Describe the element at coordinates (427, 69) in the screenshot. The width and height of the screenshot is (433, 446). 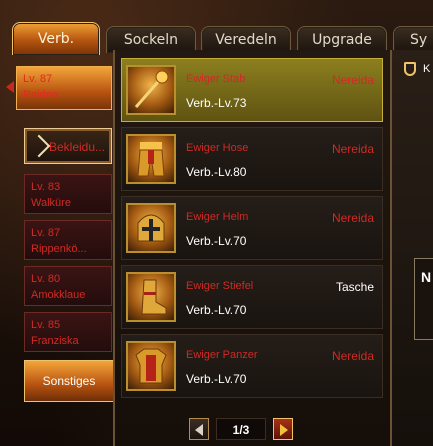
I see `right-header-text: K` at that location.